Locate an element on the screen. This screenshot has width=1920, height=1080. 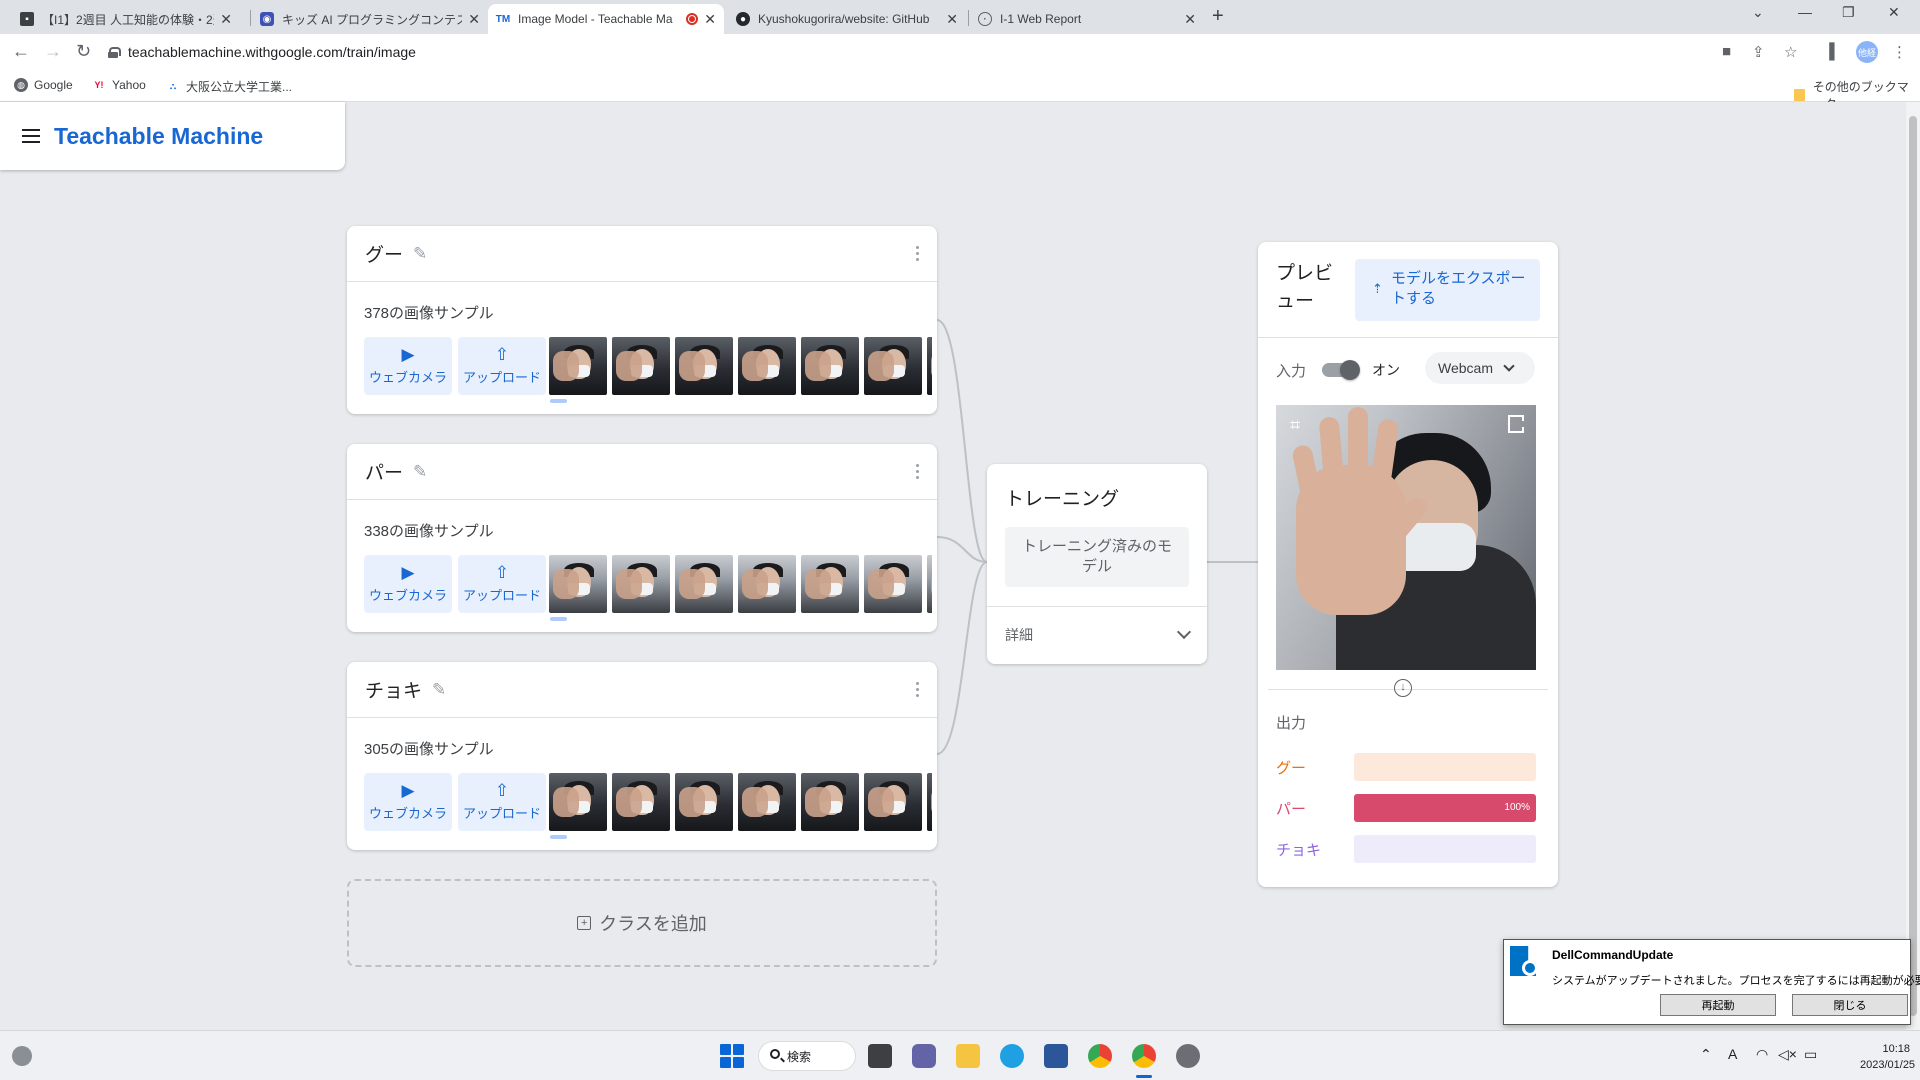
train-model-button: トレーニング済みのモデル is located at coordinates (1097, 557).